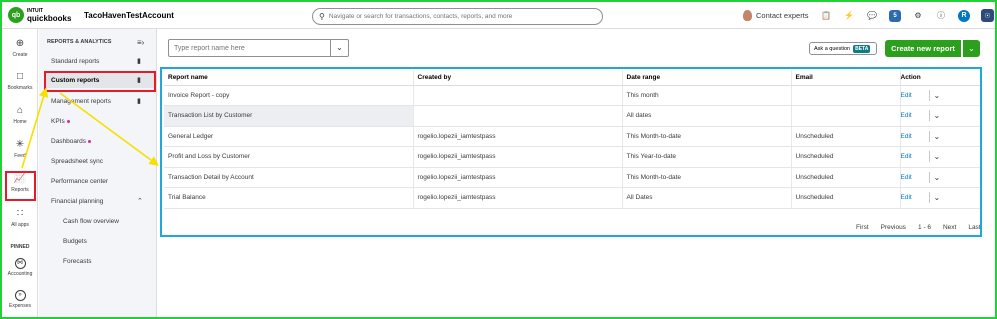 The image size is (997, 319). Describe the element at coordinates (129, 15) in the screenshot. I see `company-name: TacoHavenTestAccount` at that location.